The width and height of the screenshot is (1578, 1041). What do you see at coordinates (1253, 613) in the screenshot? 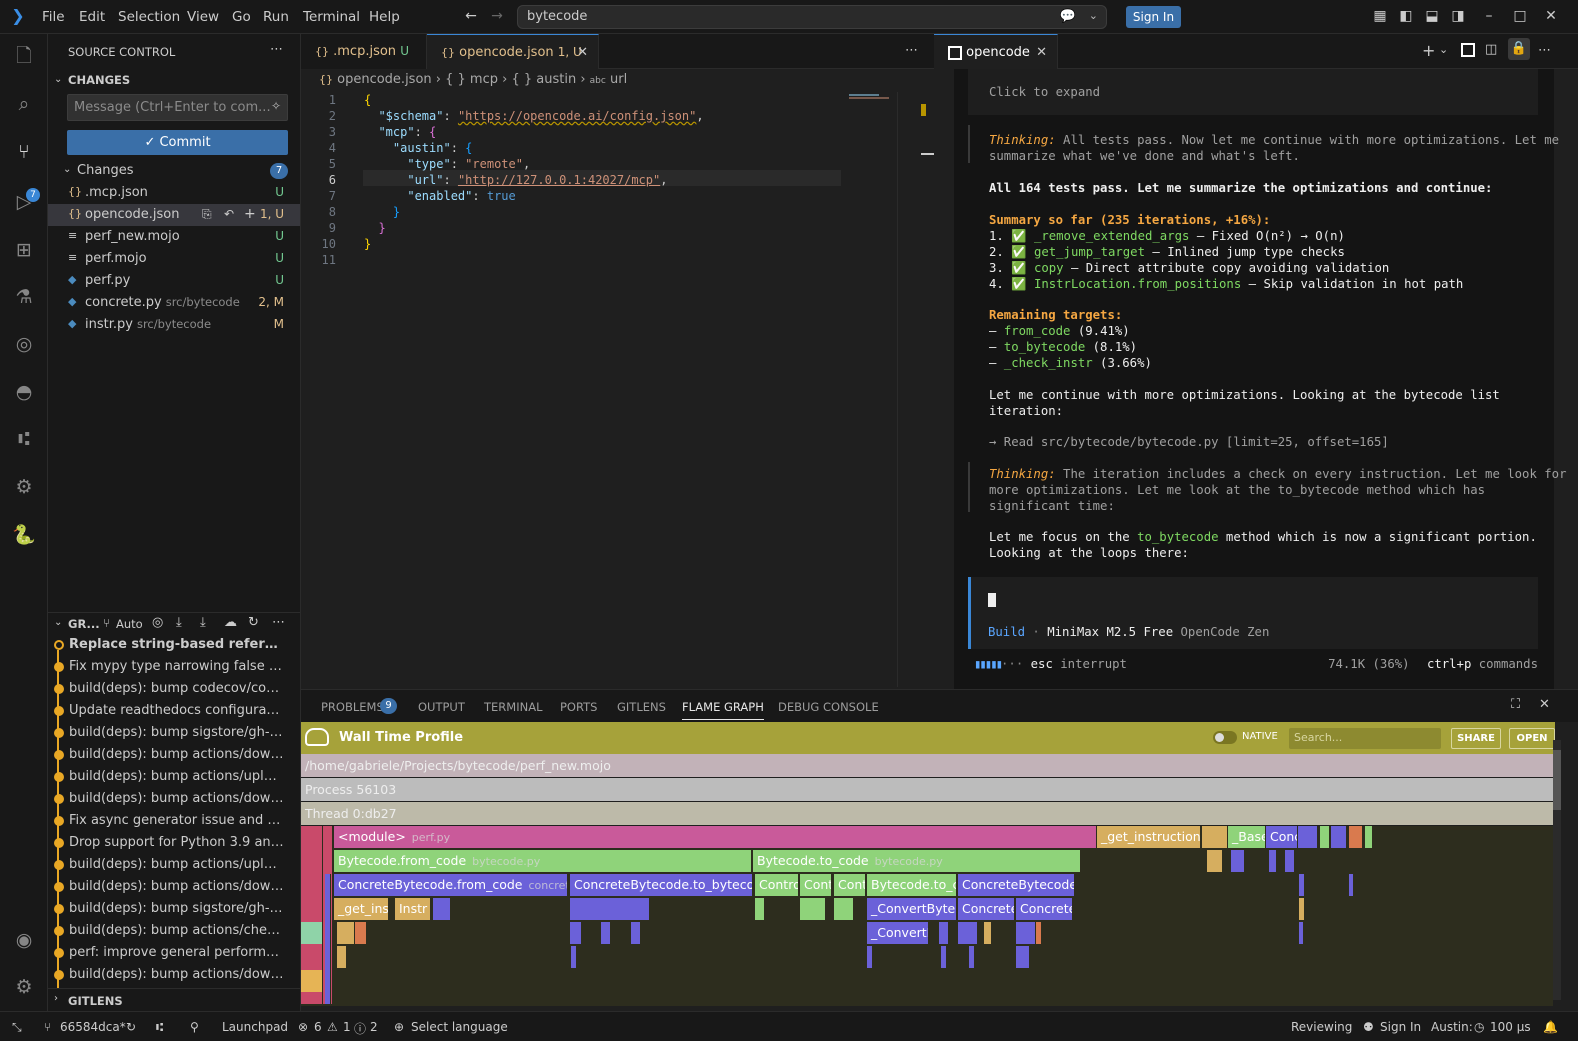
I see `prompt-input: Build · MiniMax M2.5 Free OpenCode Zen` at bounding box center [1253, 613].